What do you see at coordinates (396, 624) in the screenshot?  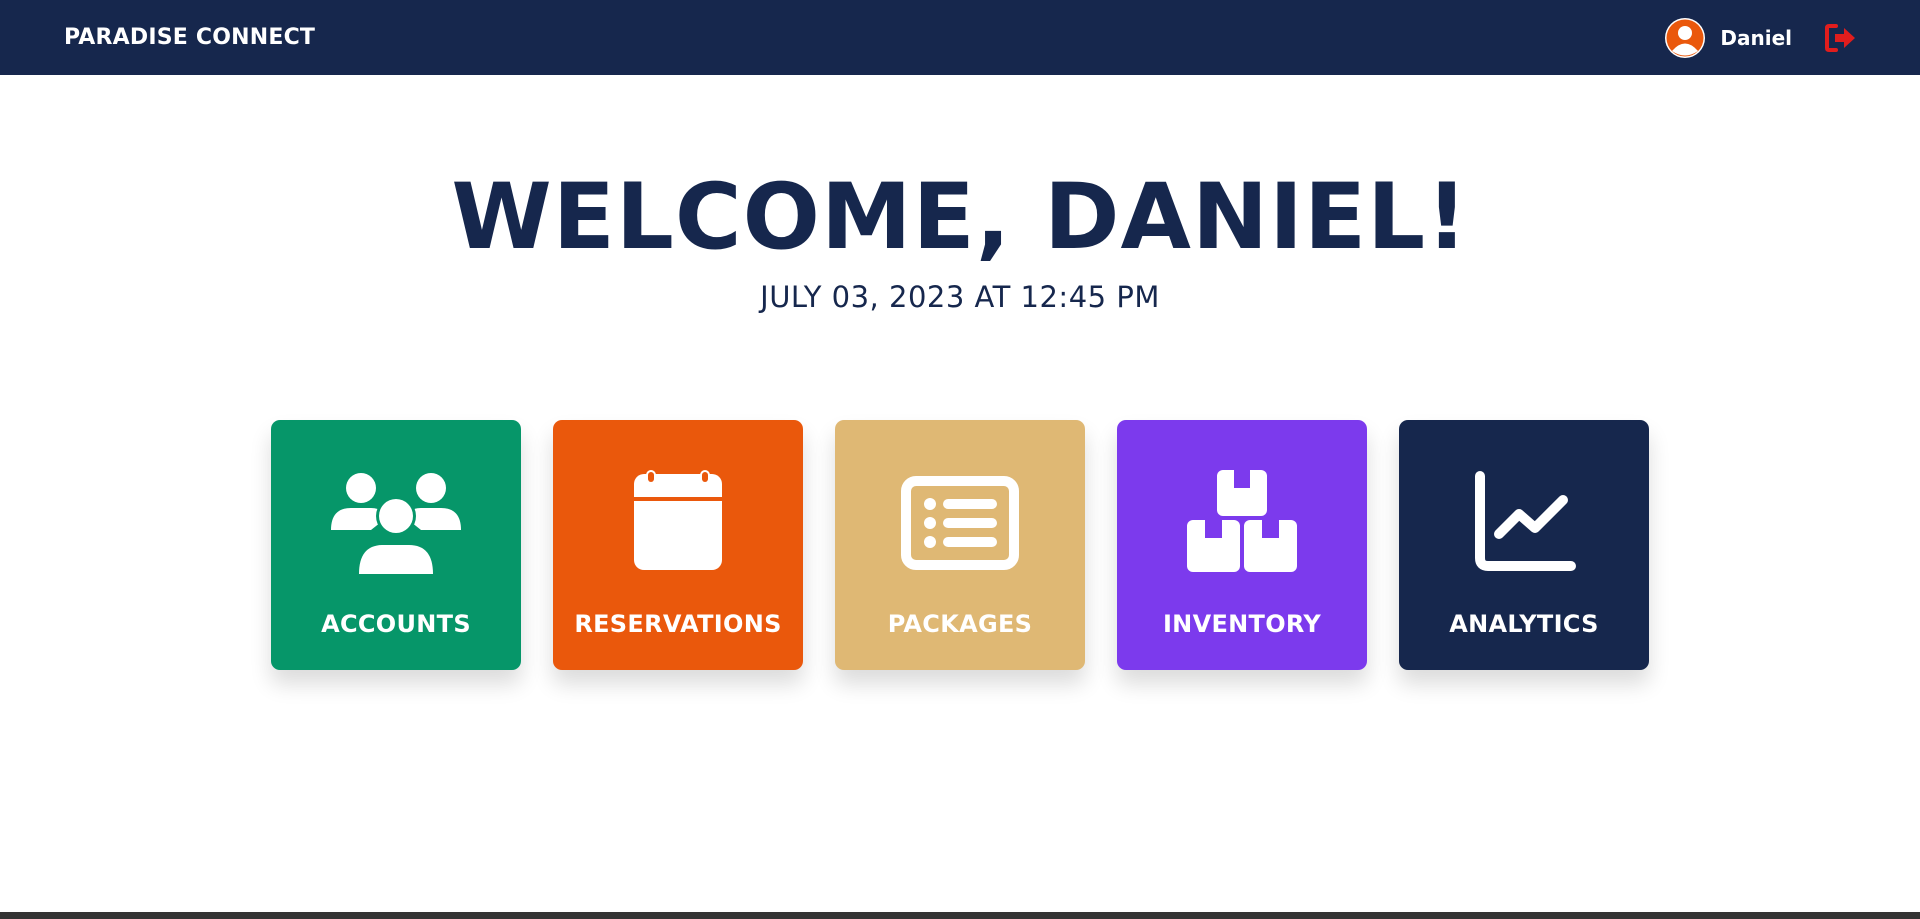 I see `tile-label: ACCOUNTS` at bounding box center [396, 624].